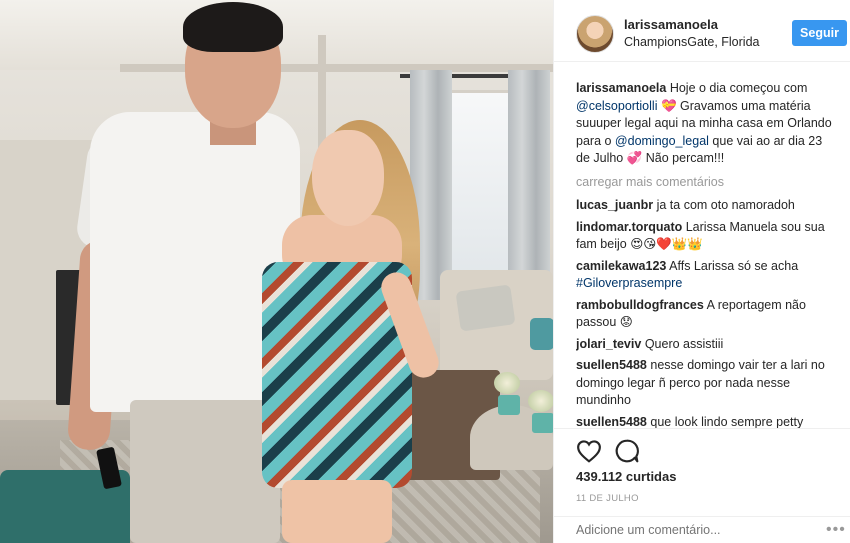 Image resolution: width=850 pixels, height=543 pixels. What do you see at coordinates (233, 27) in the screenshot?
I see `man-hair` at bounding box center [233, 27].